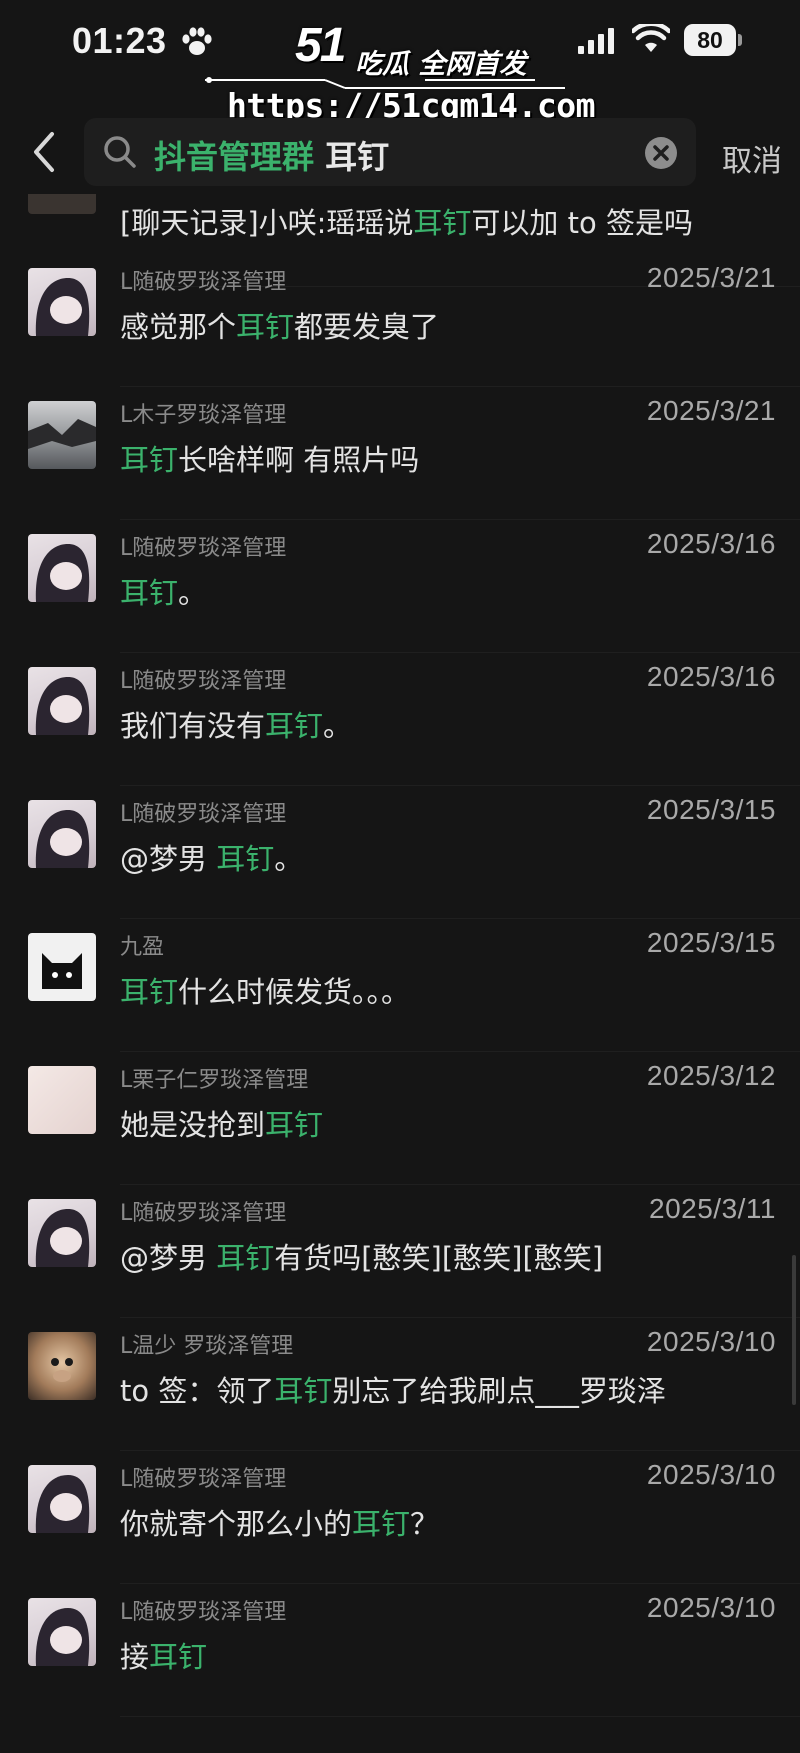 This screenshot has width=800, height=1753. What do you see at coordinates (400, 1118) in the screenshot?
I see `result-item: L栗子仁罗琰泽管理 2025/3/12 她是没抢到耳钉` at bounding box center [400, 1118].